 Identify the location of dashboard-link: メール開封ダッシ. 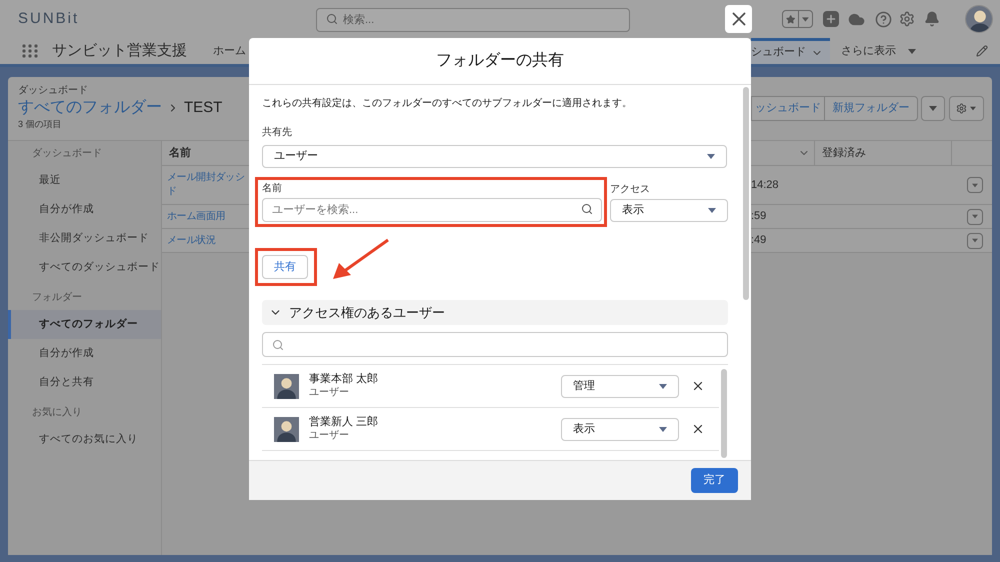
(208, 178).